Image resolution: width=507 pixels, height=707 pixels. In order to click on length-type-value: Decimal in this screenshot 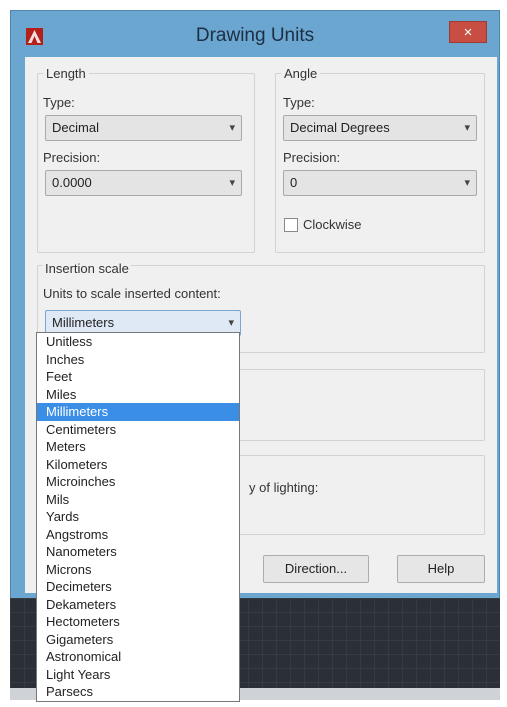, I will do `click(75, 127)`.